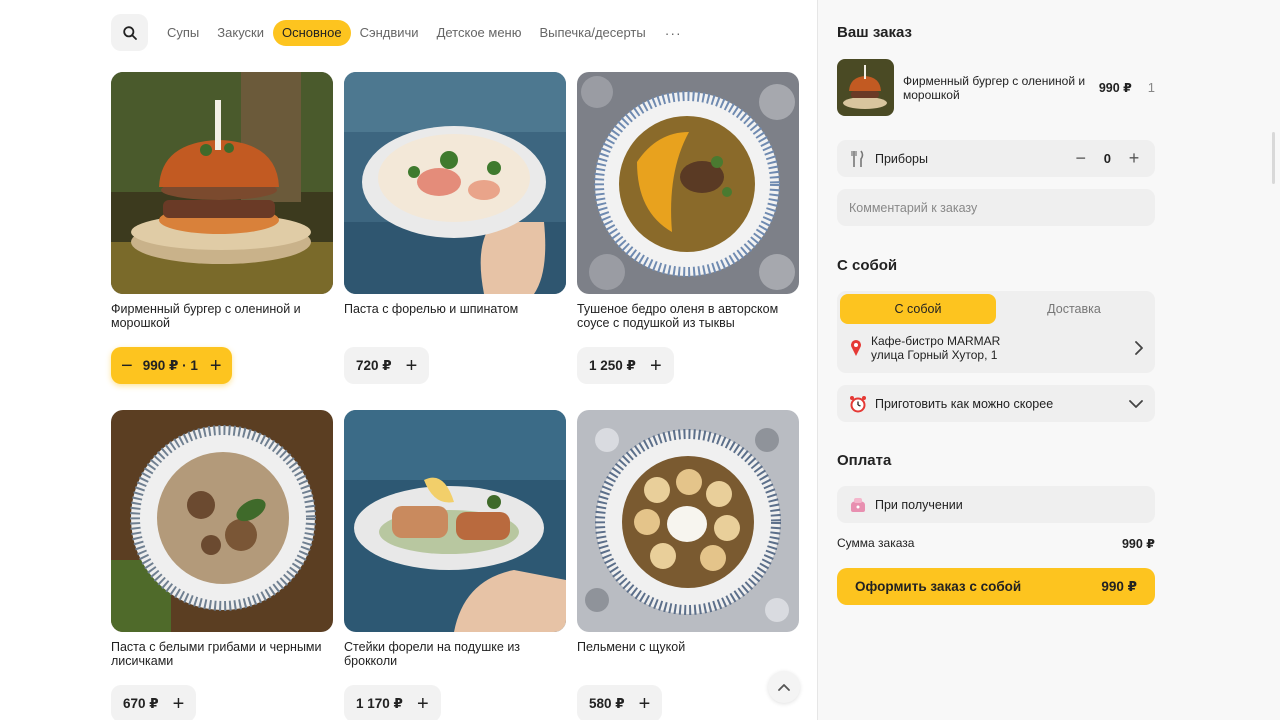  I want to click on pickup-address: Кафе-бистро MARMAR улица Горный Хутор, 1, so click(935, 348).